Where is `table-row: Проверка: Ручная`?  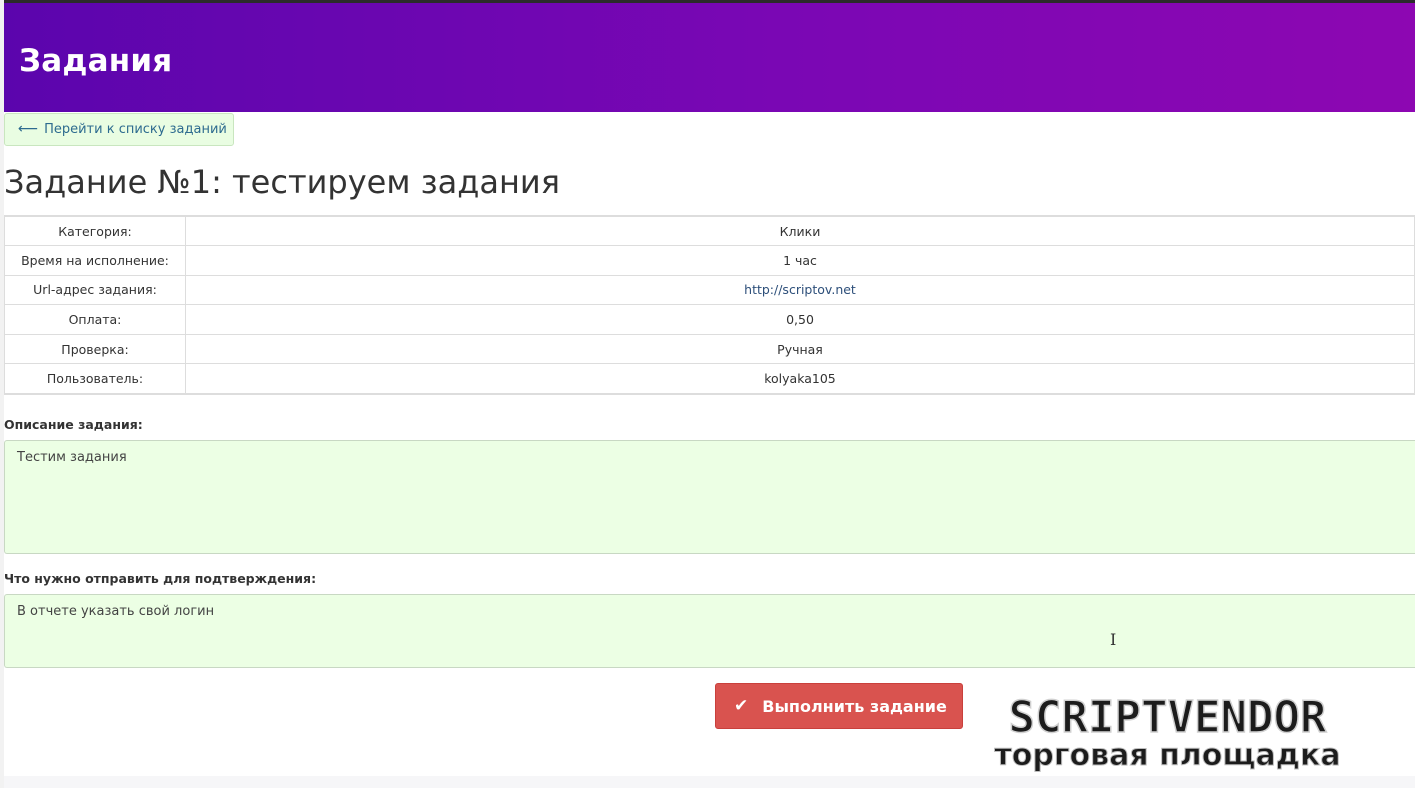
table-row: Проверка: Ручная is located at coordinates (709, 349).